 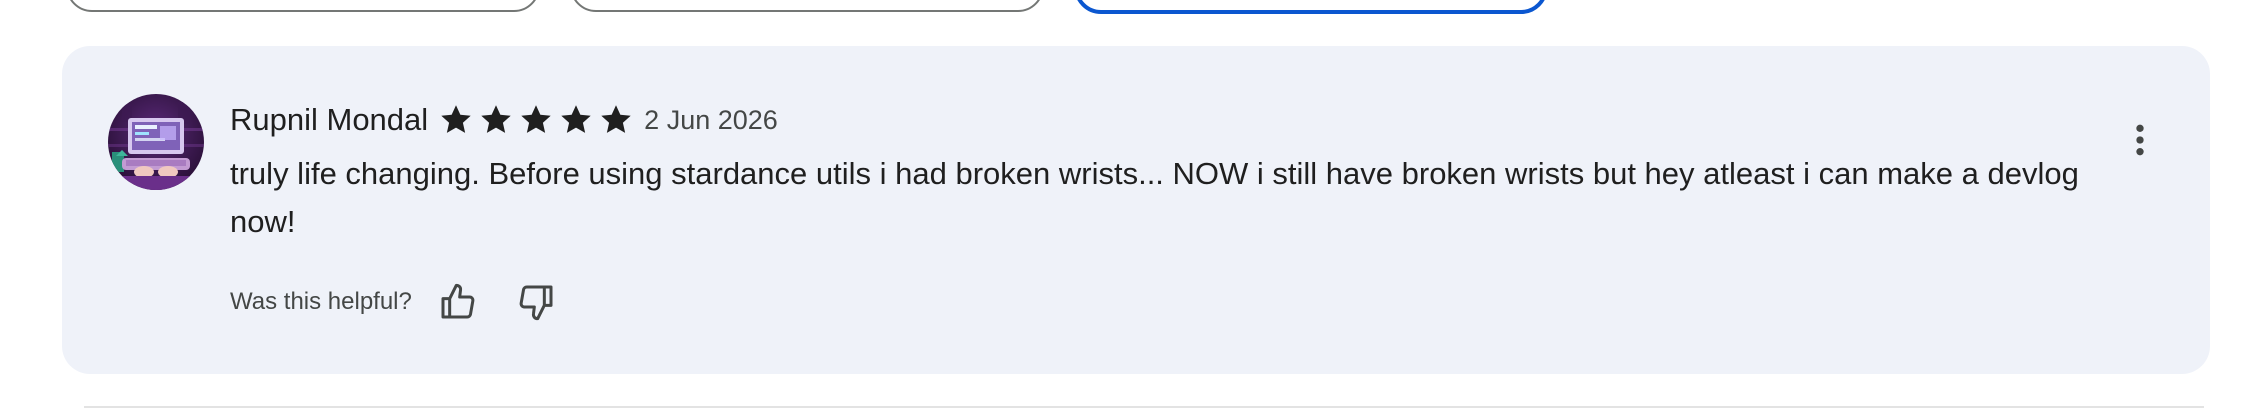 I want to click on helpful-row: Was this helpful?, so click(x=399, y=302).